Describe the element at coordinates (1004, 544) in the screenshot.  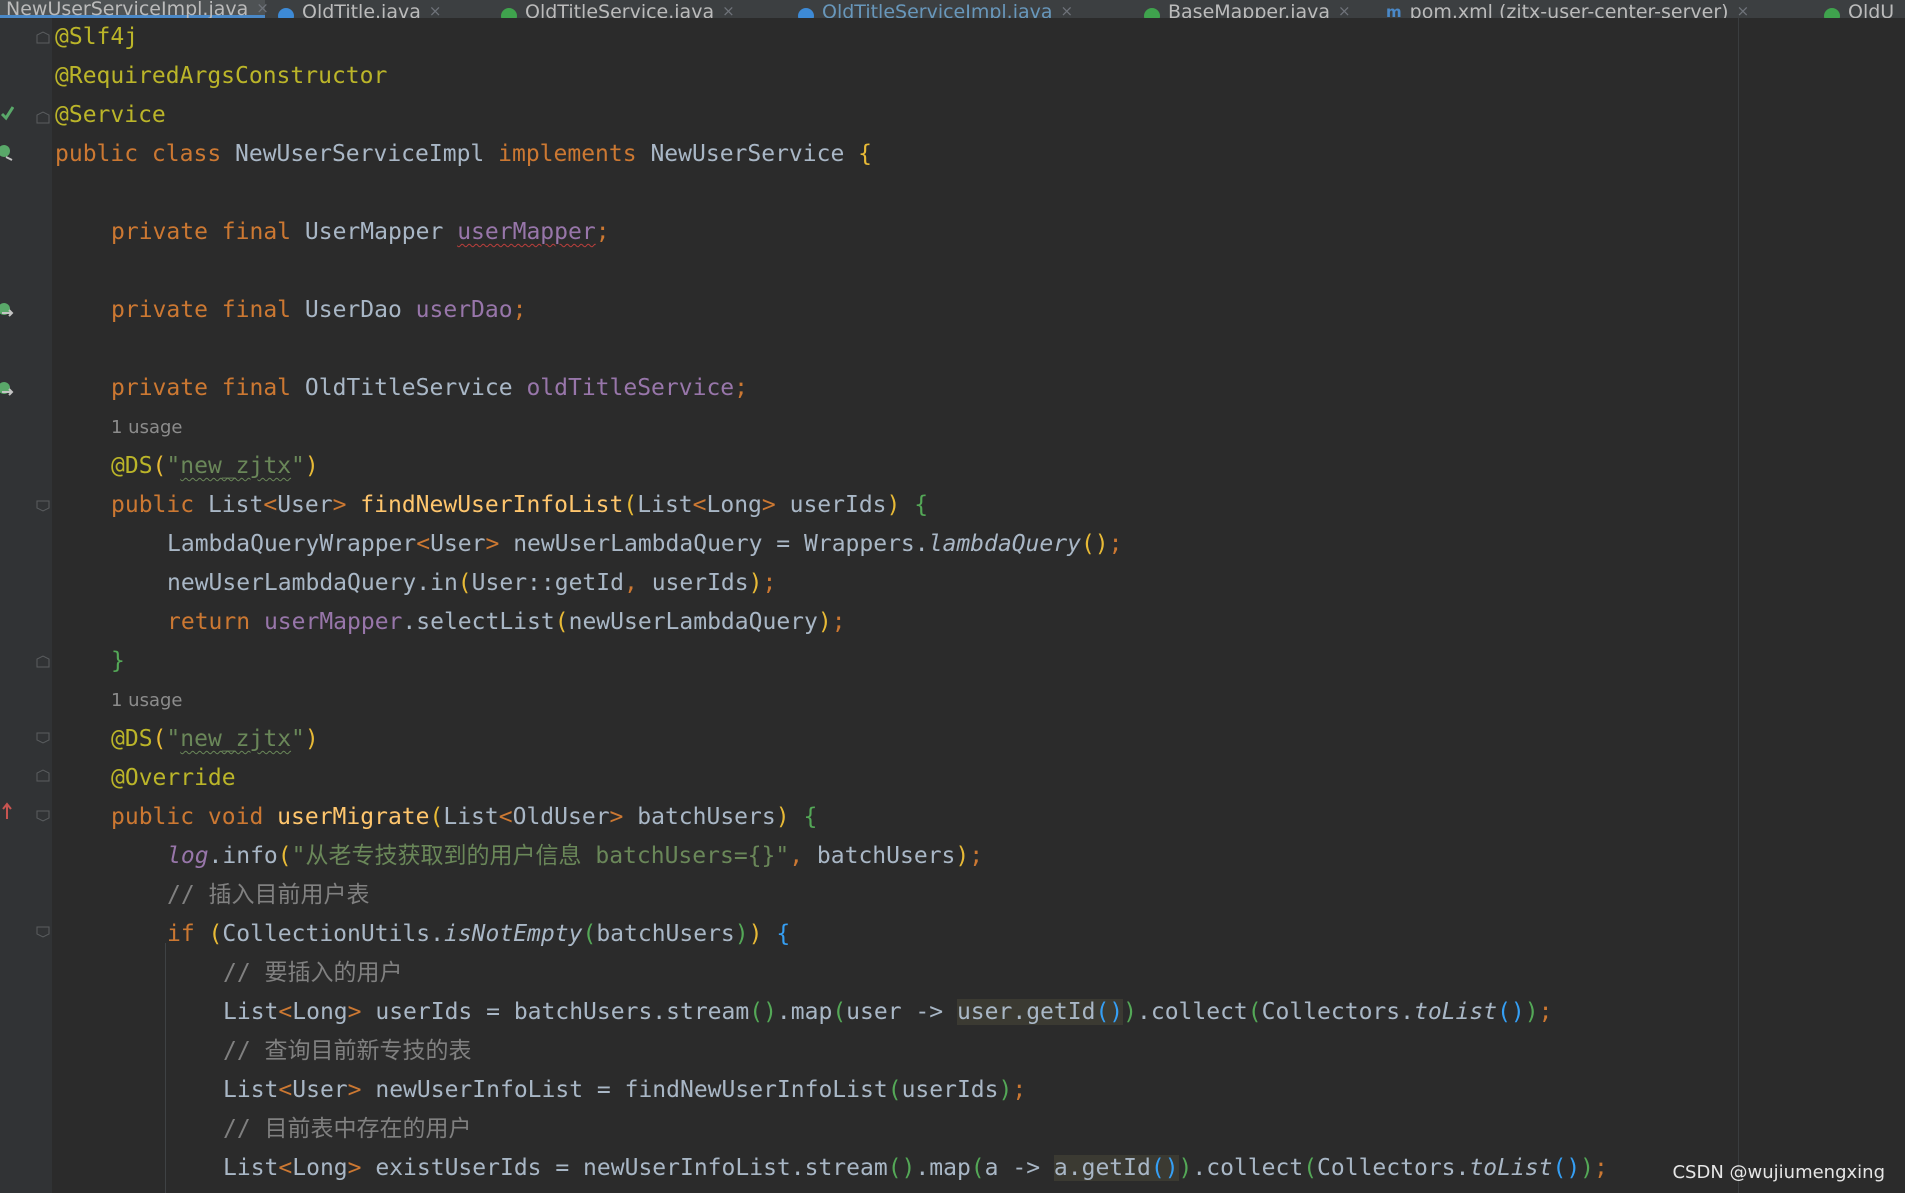
I see `static-method: lambdaQuery` at that location.